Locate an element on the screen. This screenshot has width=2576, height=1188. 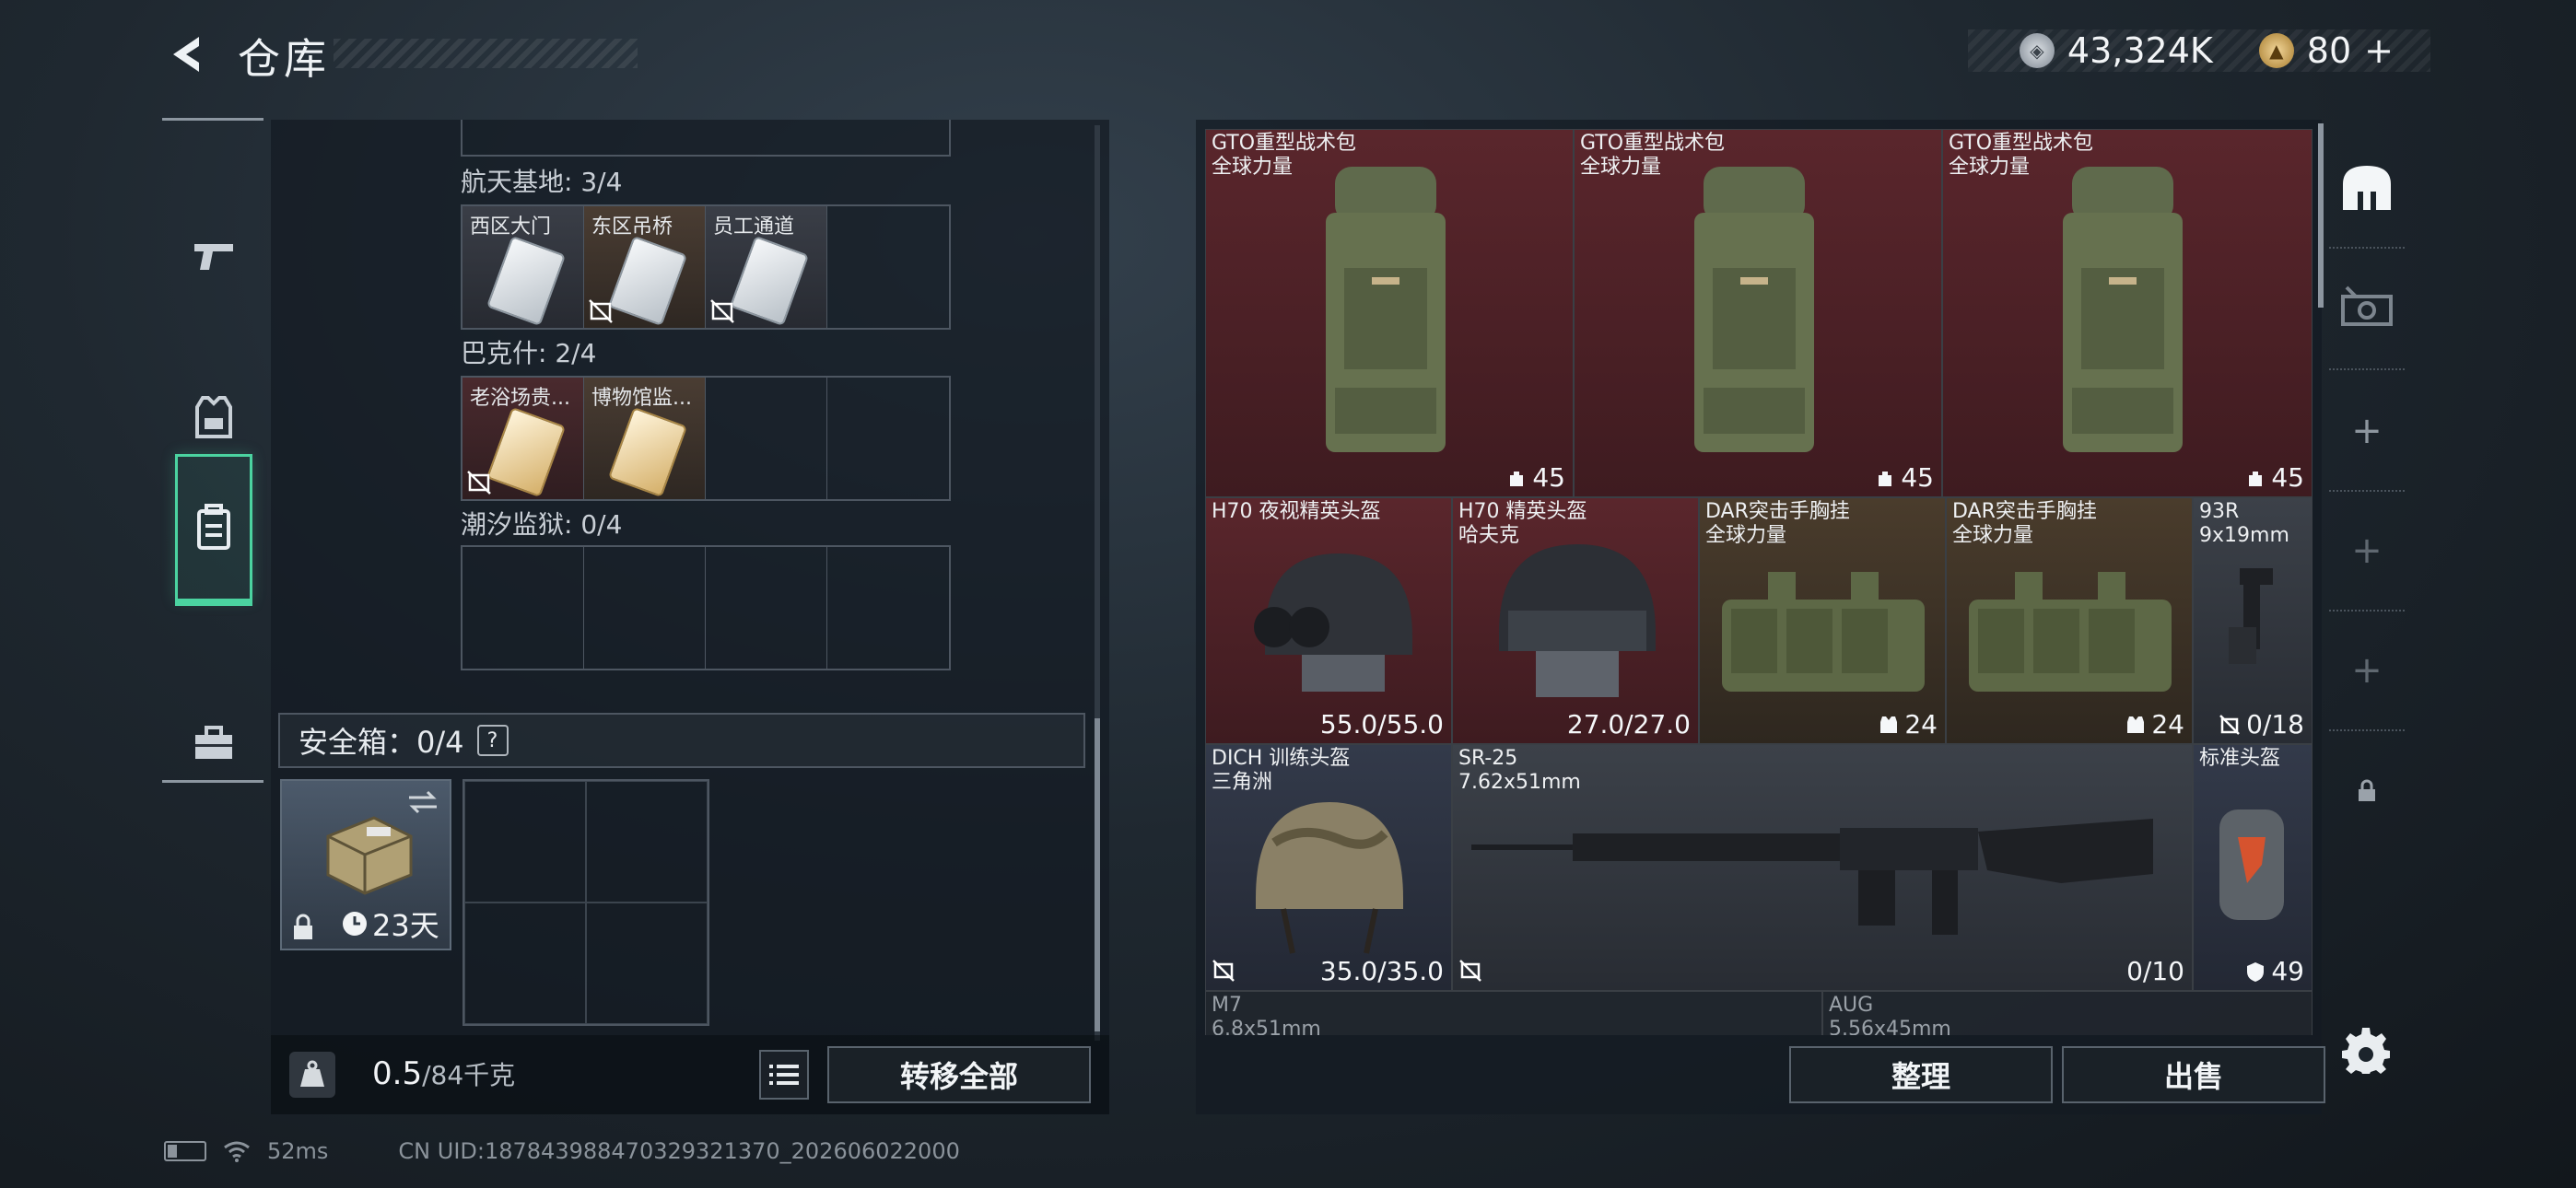
stash-item-helmet: 标准头盔 49 is located at coordinates (2253, 867).